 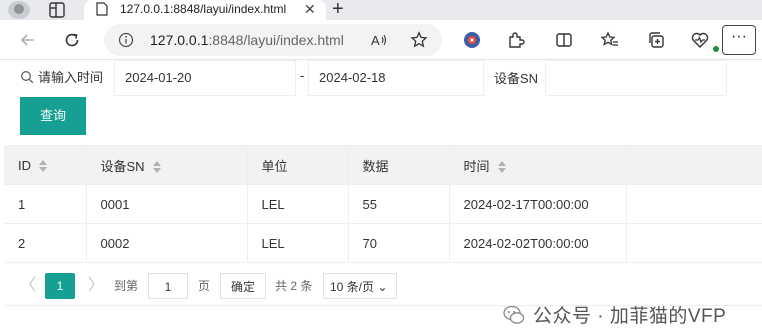 I want to click on current-page-button: 1, so click(x=60, y=286).